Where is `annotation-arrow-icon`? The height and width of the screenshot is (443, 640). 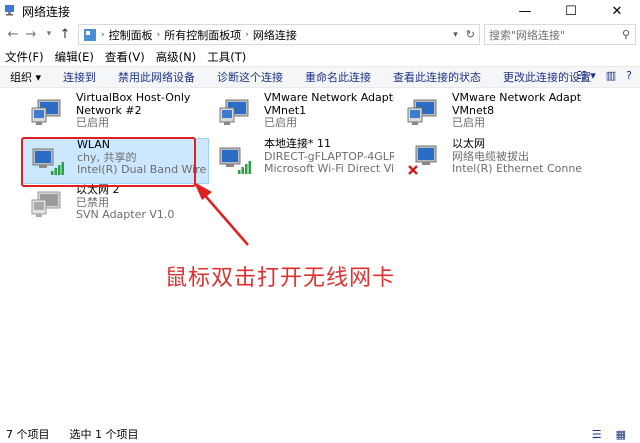
annotation-arrow-icon is located at coordinates (221, 214).